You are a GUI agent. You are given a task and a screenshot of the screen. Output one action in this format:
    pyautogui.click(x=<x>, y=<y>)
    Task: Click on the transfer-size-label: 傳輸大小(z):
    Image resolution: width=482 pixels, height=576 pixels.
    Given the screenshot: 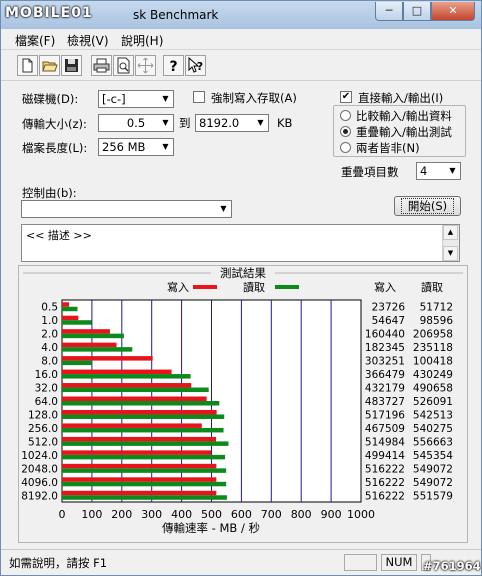 What is the action you would take?
    pyautogui.click(x=54, y=124)
    